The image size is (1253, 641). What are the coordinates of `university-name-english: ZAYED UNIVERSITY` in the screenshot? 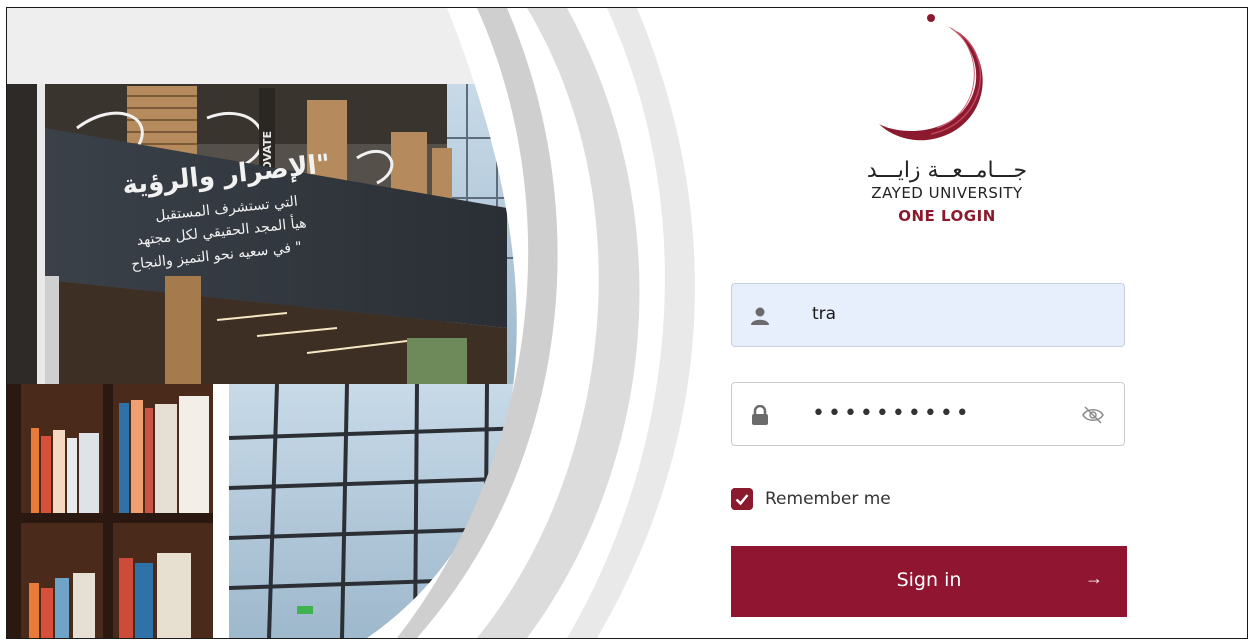 It's located at (947, 193).